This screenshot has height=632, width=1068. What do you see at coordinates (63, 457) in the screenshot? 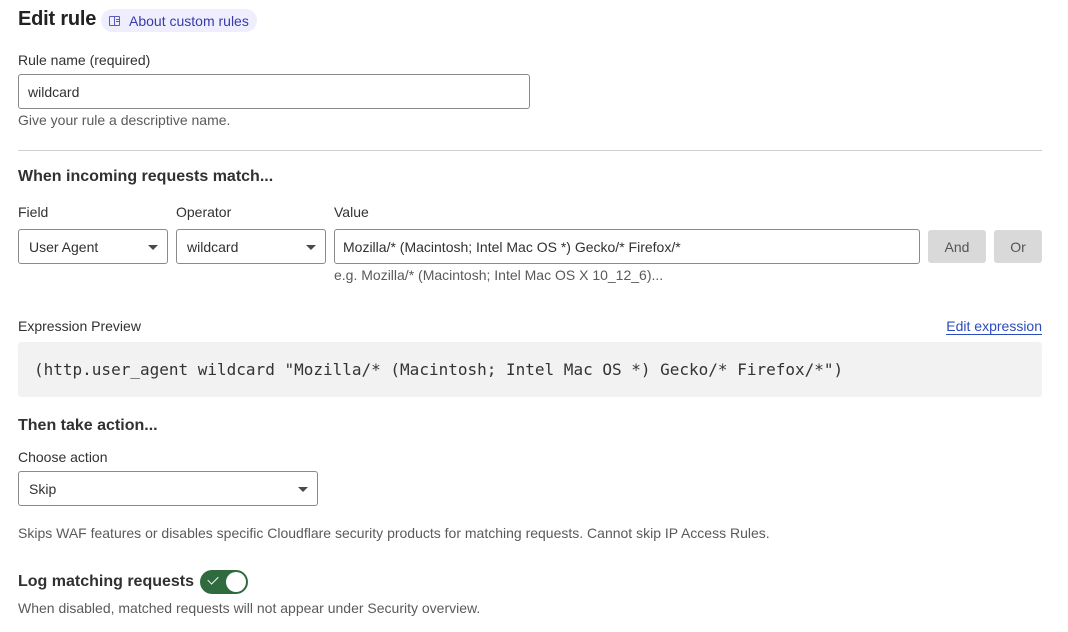
I see `choose-action-label: Choose action` at bounding box center [63, 457].